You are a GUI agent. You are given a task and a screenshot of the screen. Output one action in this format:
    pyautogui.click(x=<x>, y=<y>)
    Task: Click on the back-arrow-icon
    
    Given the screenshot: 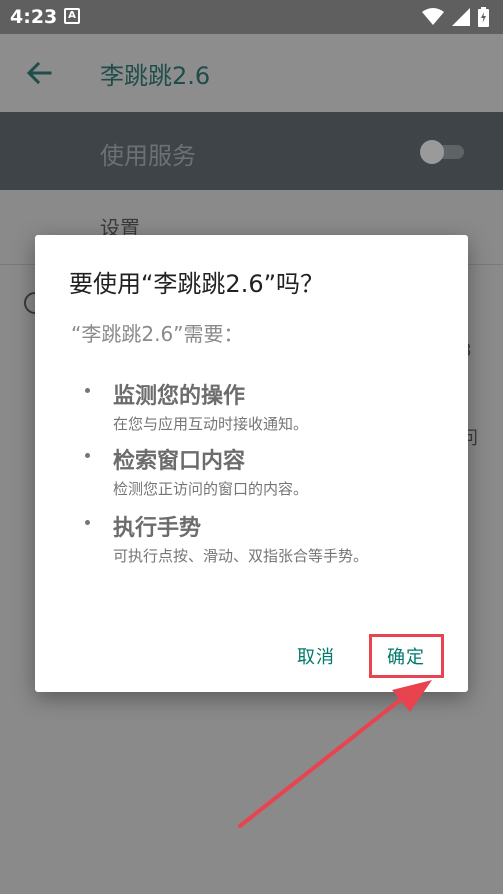 What is the action you would take?
    pyautogui.click(x=39, y=73)
    